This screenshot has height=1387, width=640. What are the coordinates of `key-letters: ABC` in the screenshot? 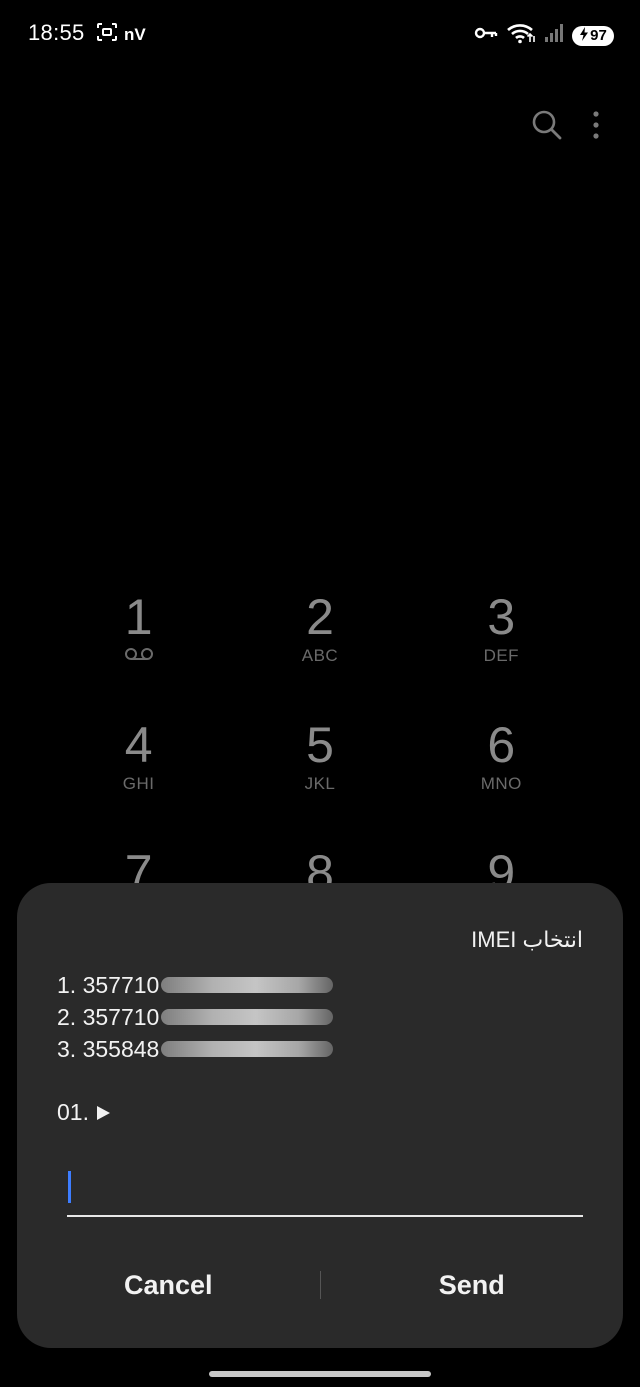 It's located at (320, 655).